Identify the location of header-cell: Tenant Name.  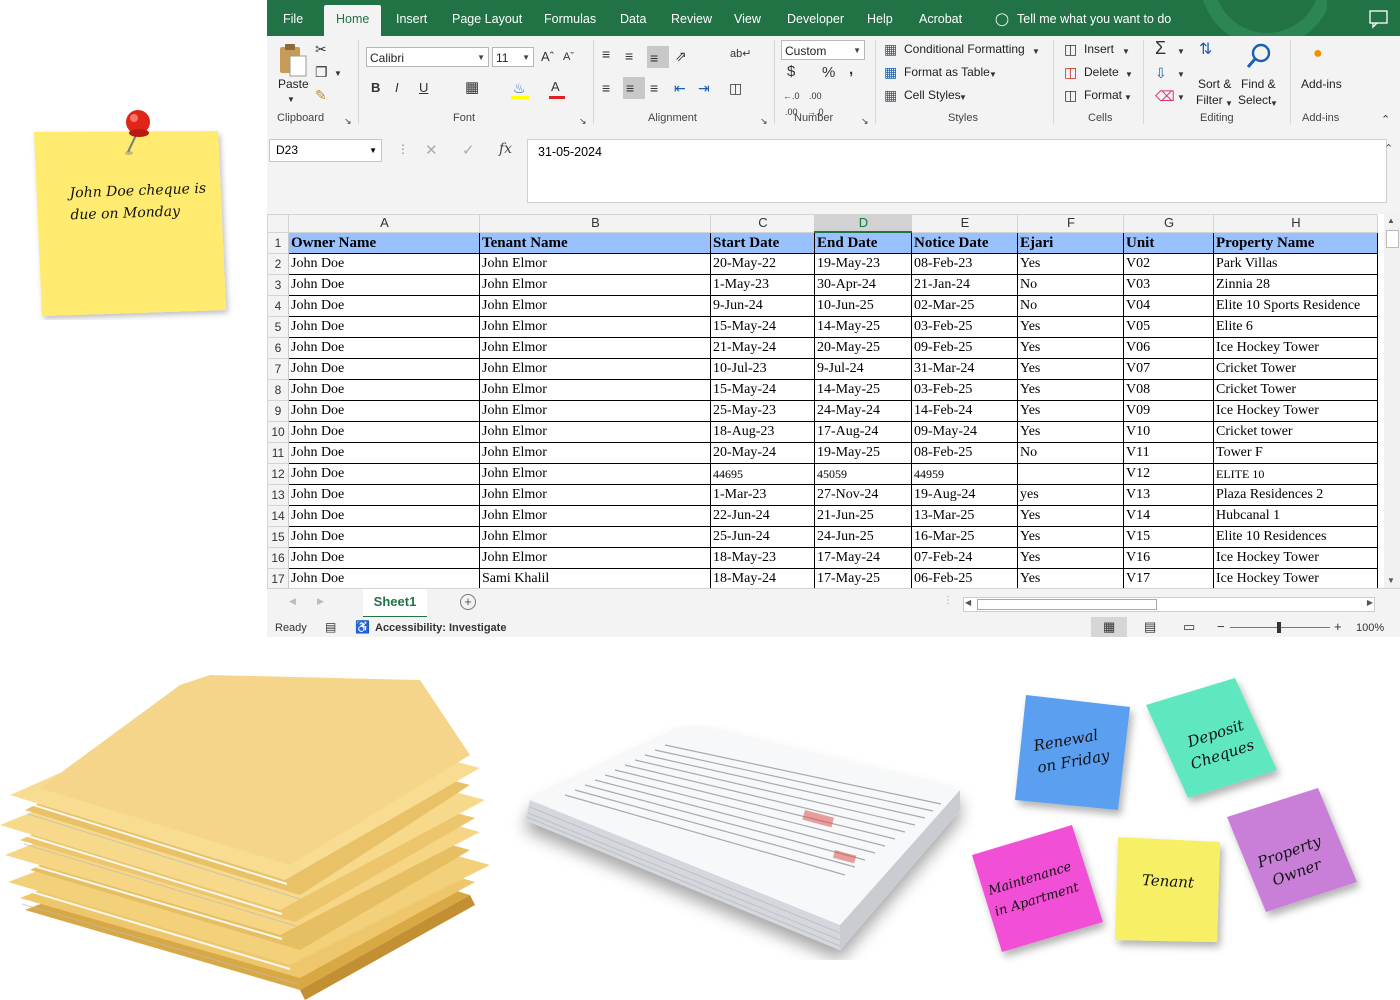
(595, 242).